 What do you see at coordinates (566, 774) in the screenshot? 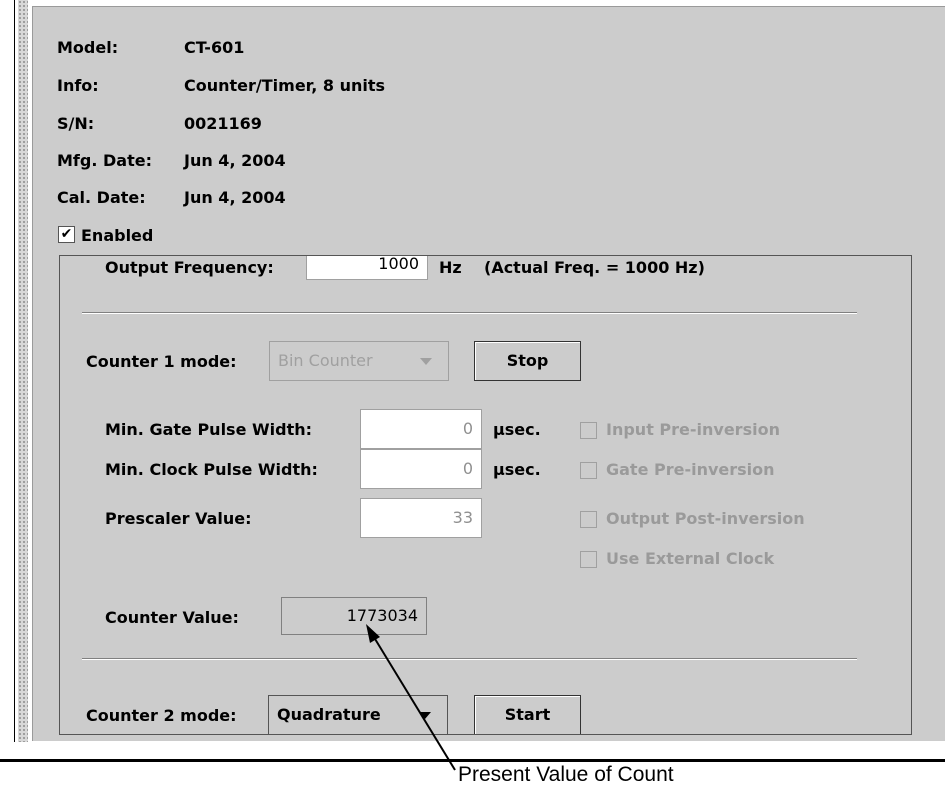
I see `annotation-label: Present Value of Count` at bounding box center [566, 774].